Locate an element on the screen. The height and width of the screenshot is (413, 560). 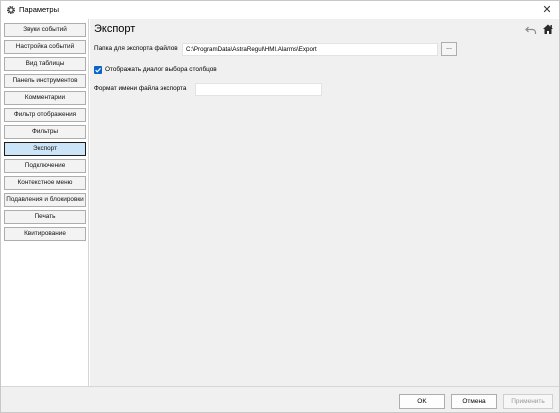
sidebar-item-filters: Фильтры is located at coordinates (45, 132).